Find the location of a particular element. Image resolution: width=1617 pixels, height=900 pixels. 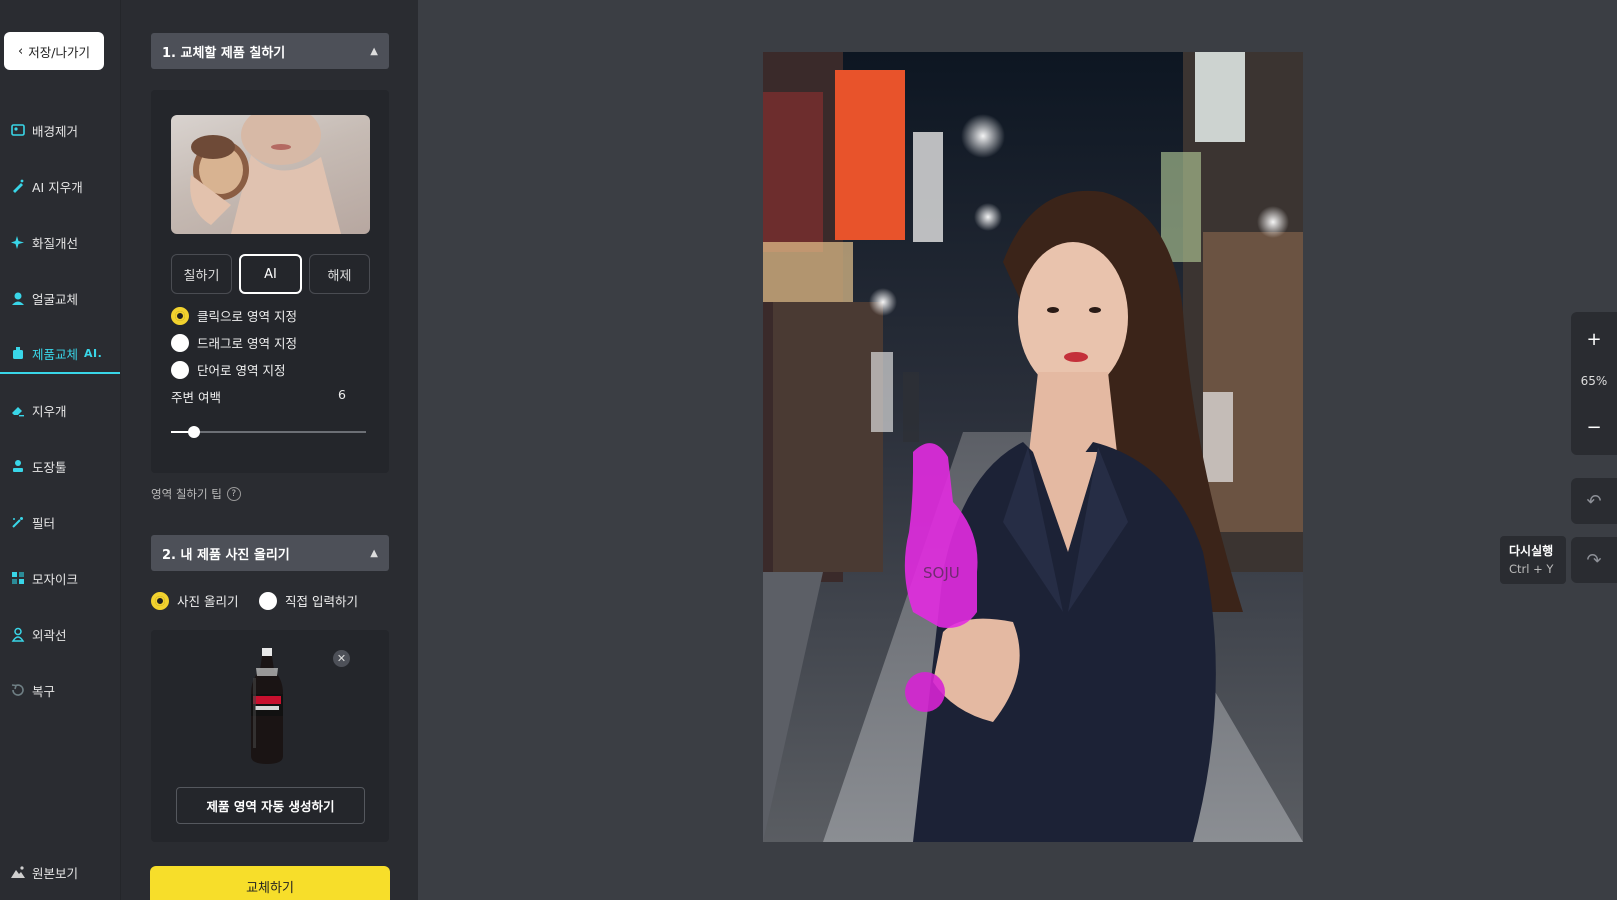

original-view-button: 원본보기 is located at coordinates (60, 872).